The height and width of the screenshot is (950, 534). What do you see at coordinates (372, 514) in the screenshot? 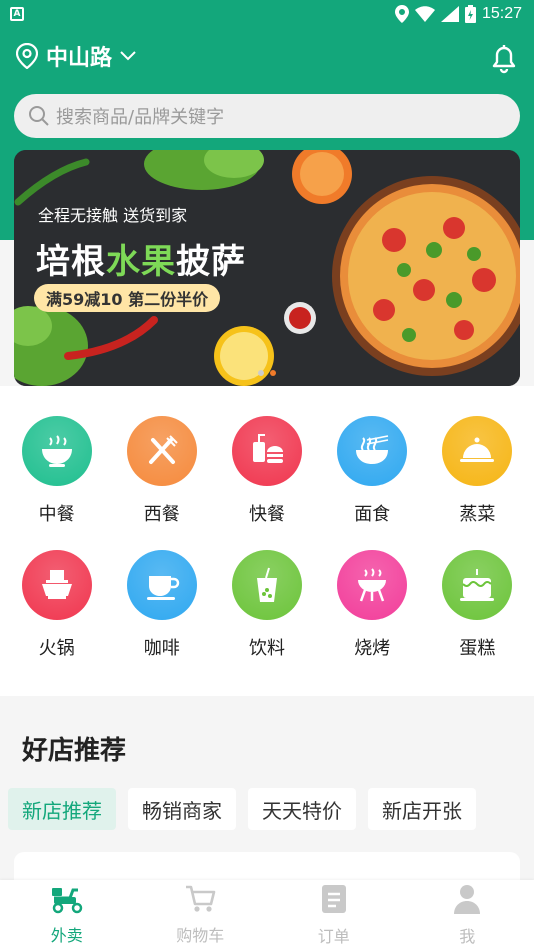
I see `category-label: 面食` at bounding box center [372, 514].